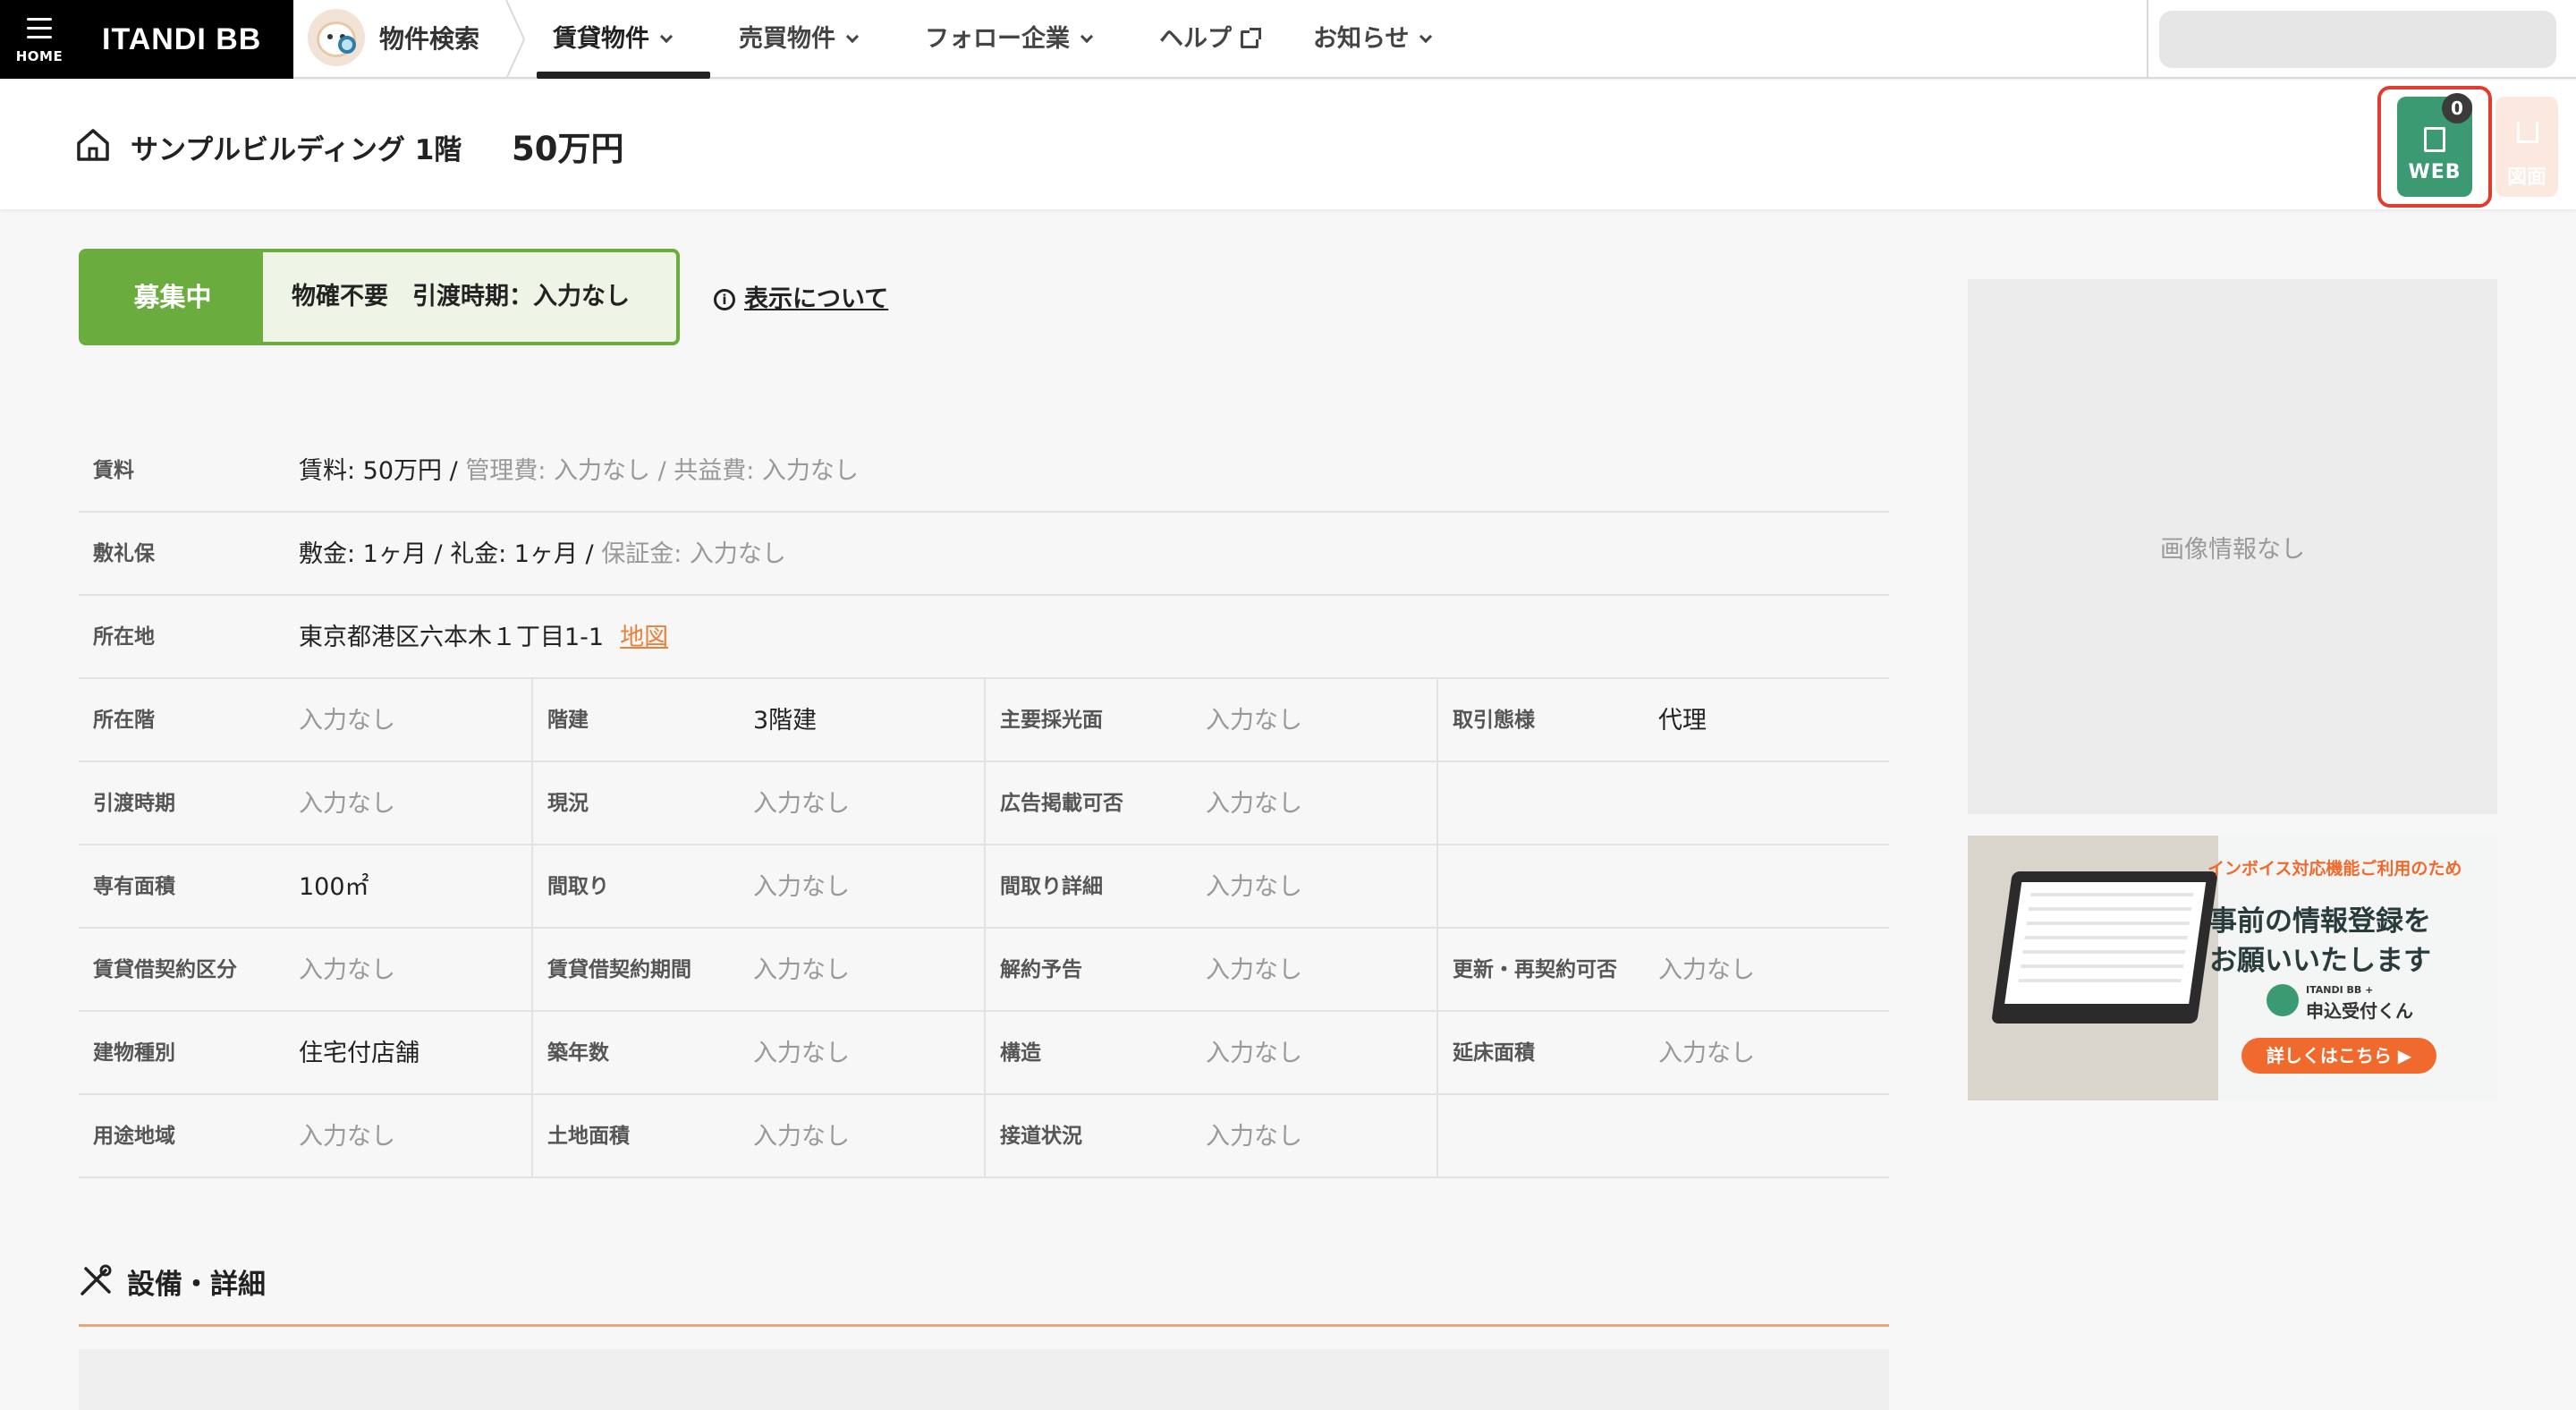 The width and height of the screenshot is (2576, 1410). What do you see at coordinates (2232, 550) in the screenshot?
I see `no-image-text: 画像情報なし` at bounding box center [2232, 550].